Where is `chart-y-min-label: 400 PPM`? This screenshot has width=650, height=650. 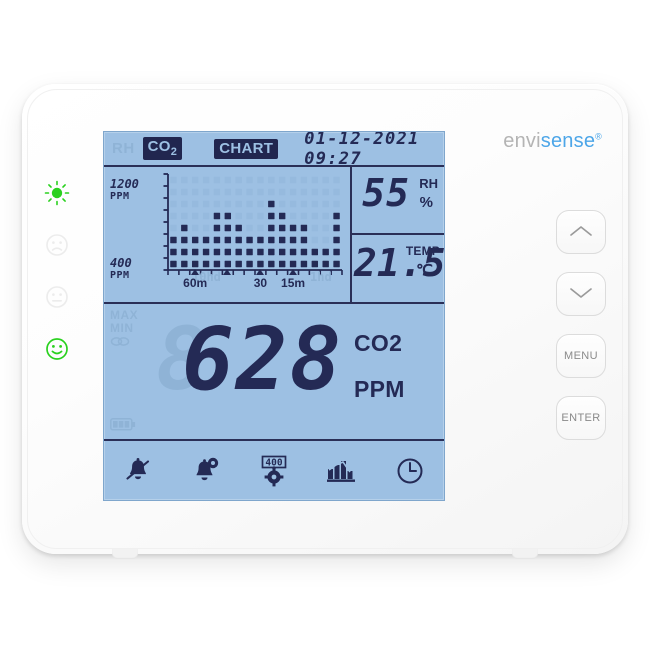 chart-y-min-label: 400 PPM is located at coordinates (121, 268).